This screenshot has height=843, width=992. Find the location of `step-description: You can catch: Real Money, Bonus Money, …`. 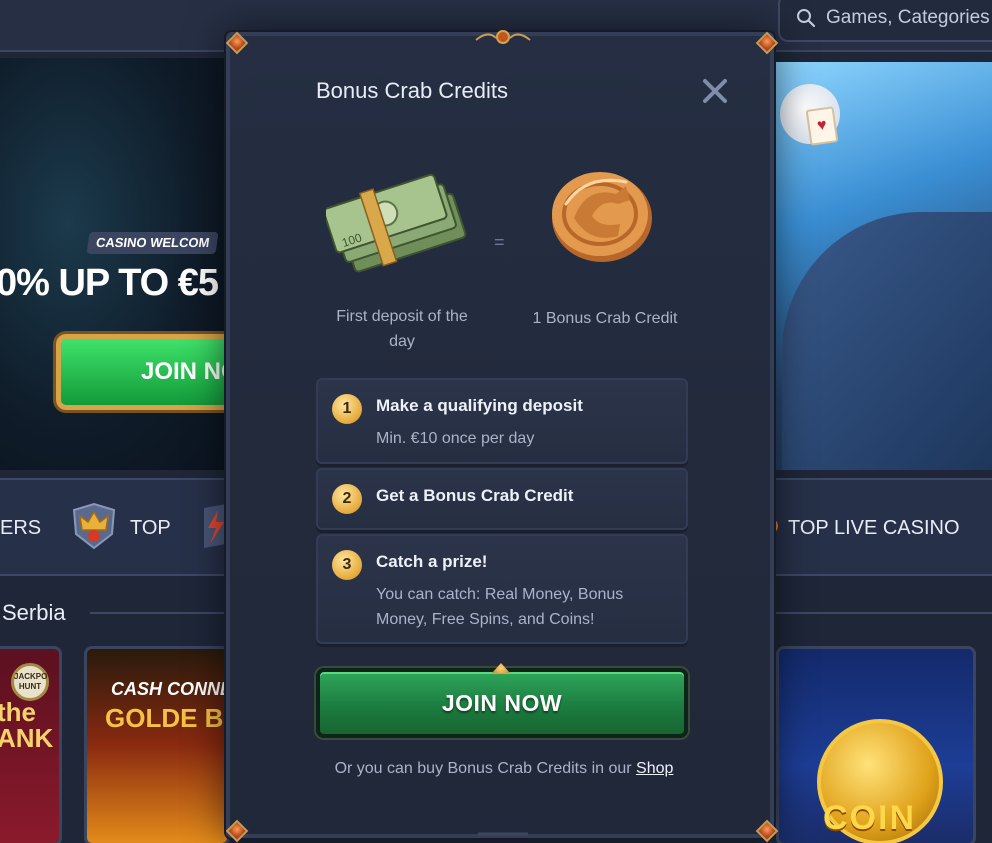

step-description: You can catch: Real Money, Bonus Money, … is located at coordinates (500, 607).